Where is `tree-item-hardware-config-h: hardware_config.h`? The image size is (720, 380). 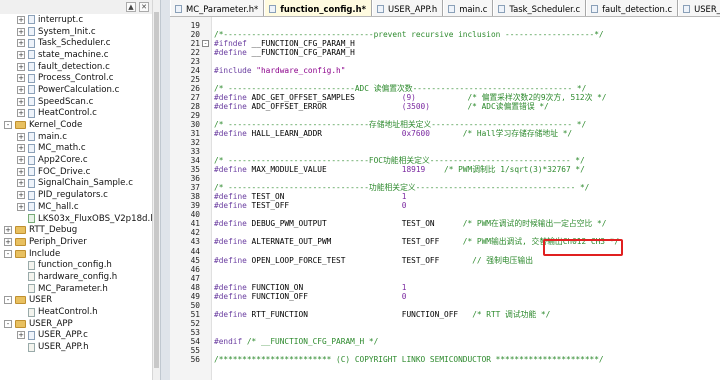 tree-item-hardware-config-h: hardware_config.h is located at coordinates (76, 277).